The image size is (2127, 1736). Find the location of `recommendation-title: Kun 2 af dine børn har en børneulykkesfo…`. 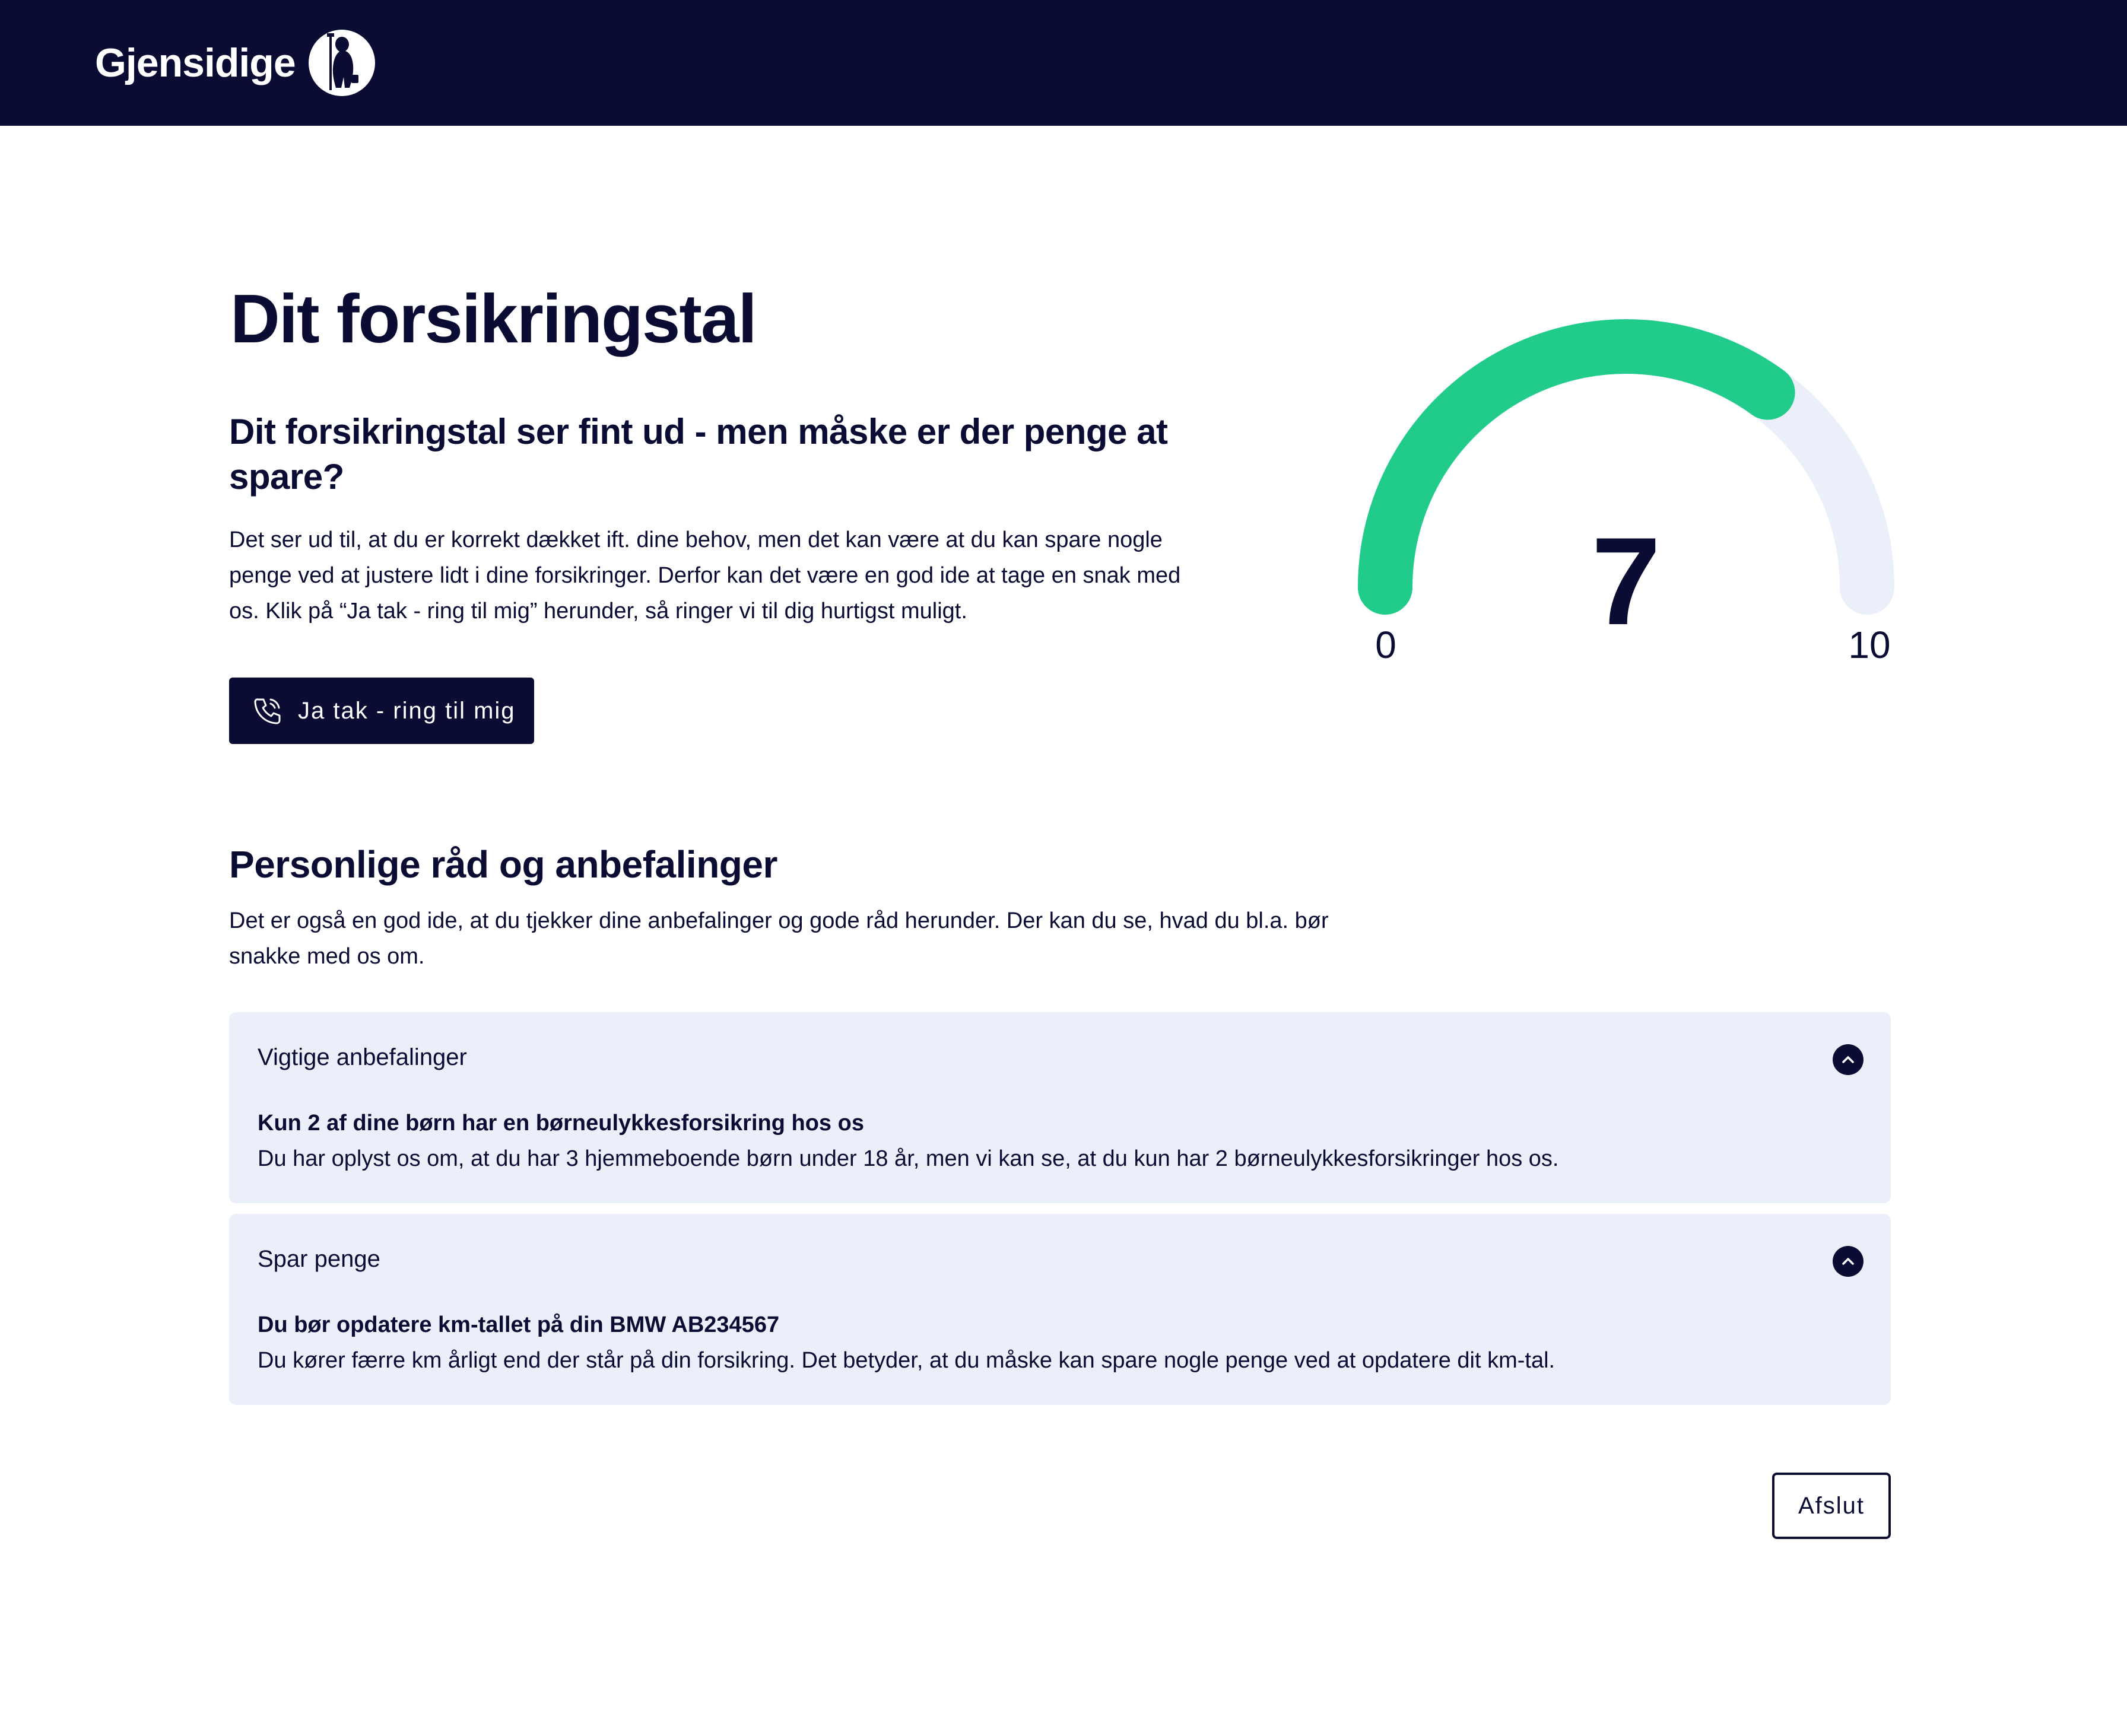

recommendation-title: Kun 2 af dine børn har en børneulykkesfo… is located at coordinates (561, 1123).